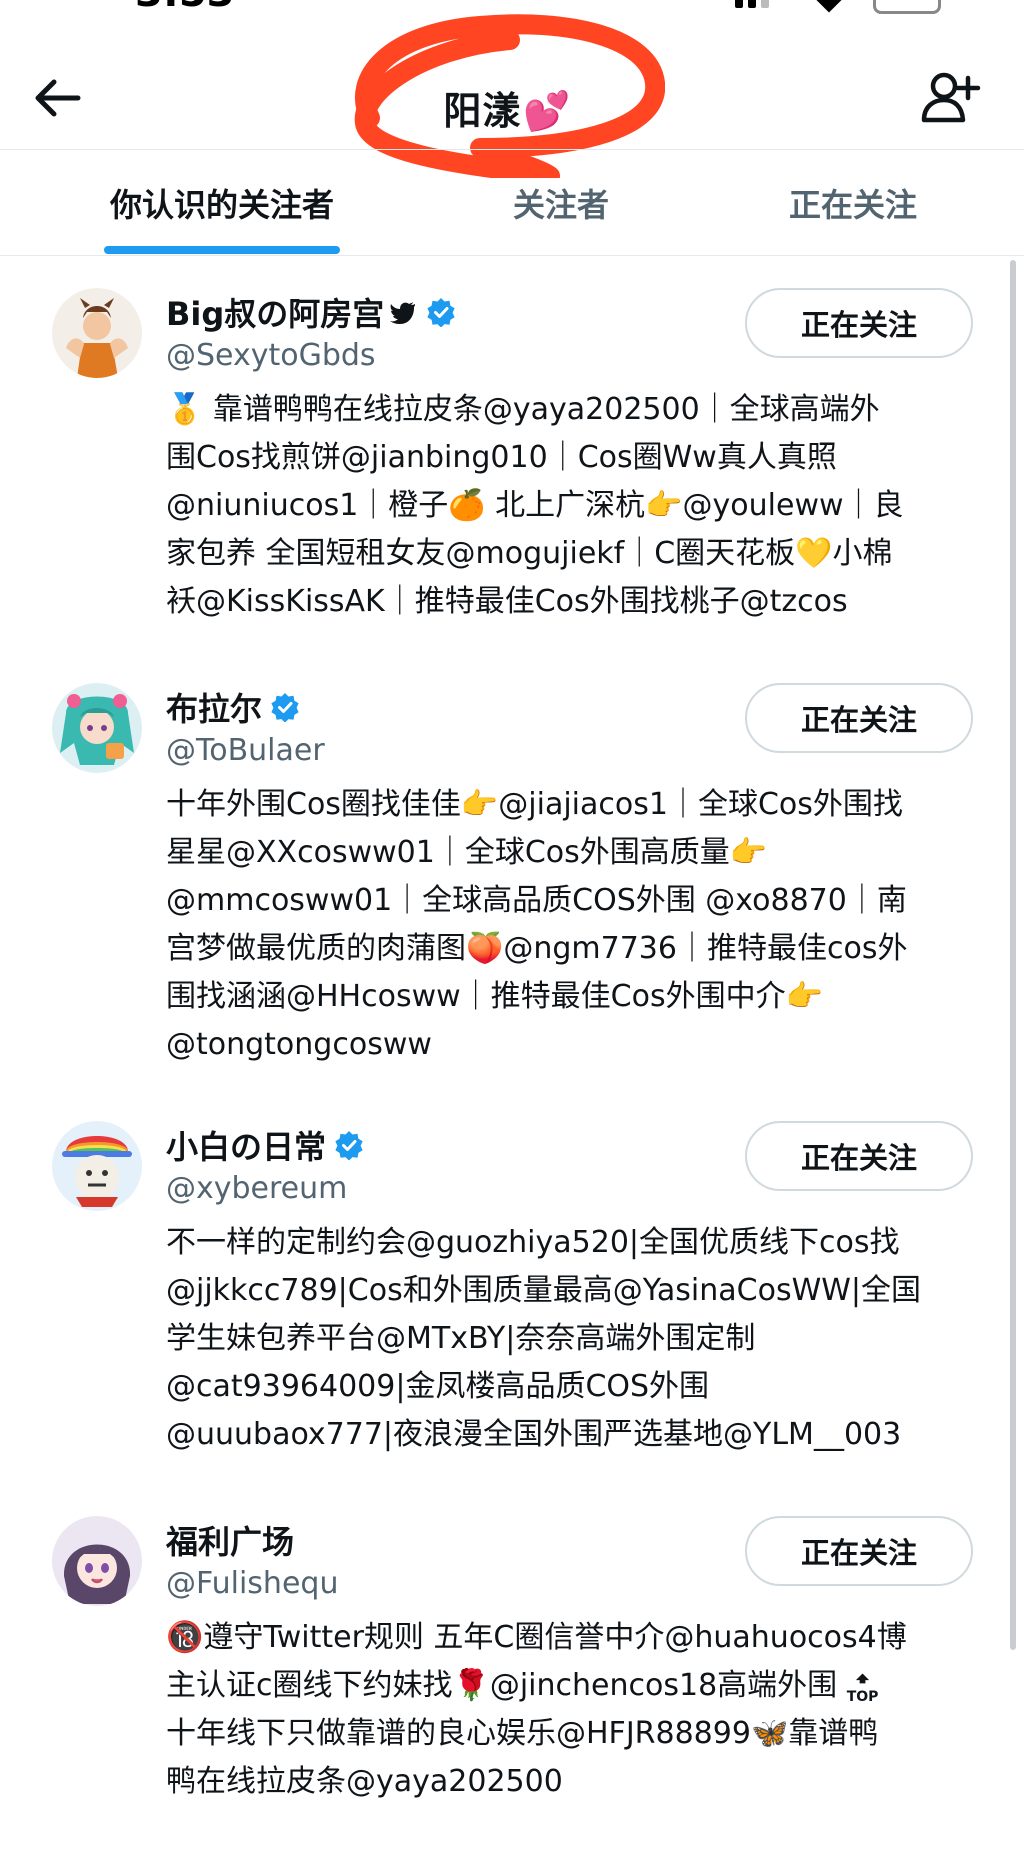  Describe the element at coordinates (512, 255) in the screenshot. I see `tabs-divider` at that location.